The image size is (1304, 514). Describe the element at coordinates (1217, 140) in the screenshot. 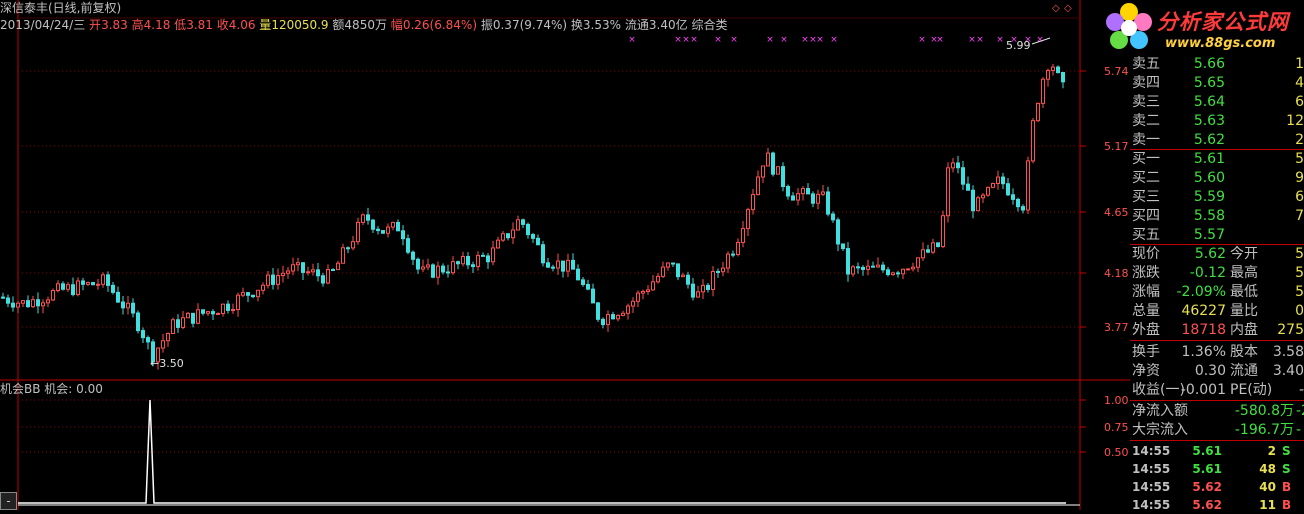

I see `order-book-row: 卖一 5.62 2` at that location.